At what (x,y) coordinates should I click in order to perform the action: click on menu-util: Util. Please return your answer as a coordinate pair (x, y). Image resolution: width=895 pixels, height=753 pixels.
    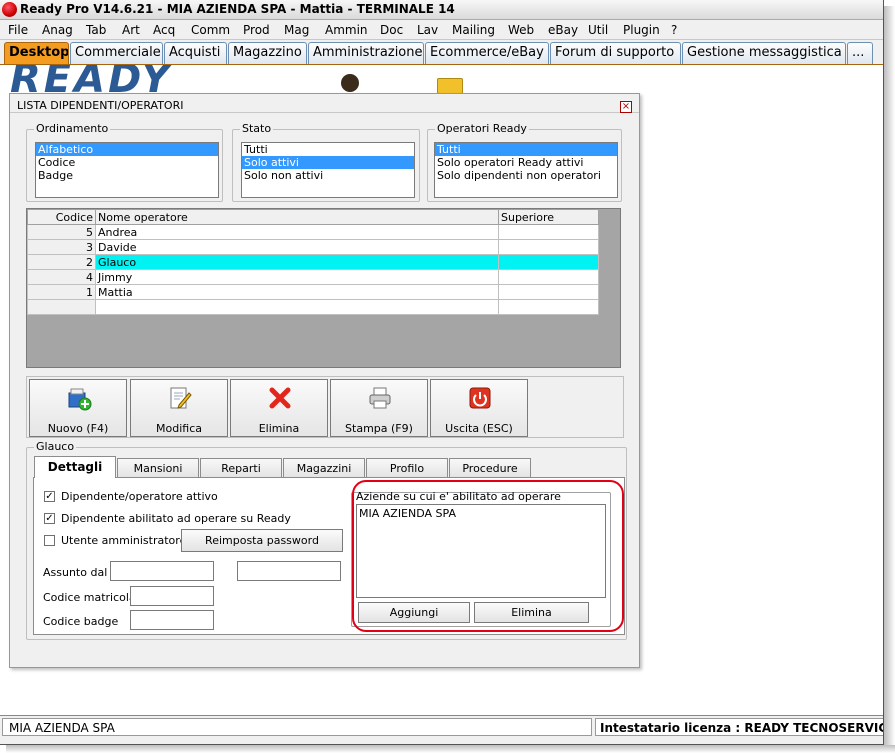
    Looking at the image, I should click on (598, 30).